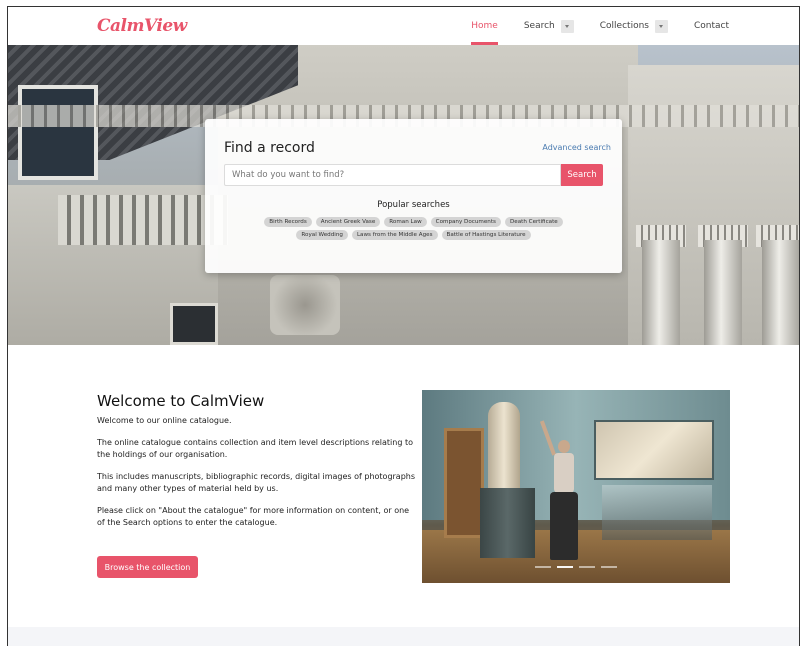 The width and height of the screenshot is (806, 646). I want to click on nav-item-contact: Contact, so click(711, 26).